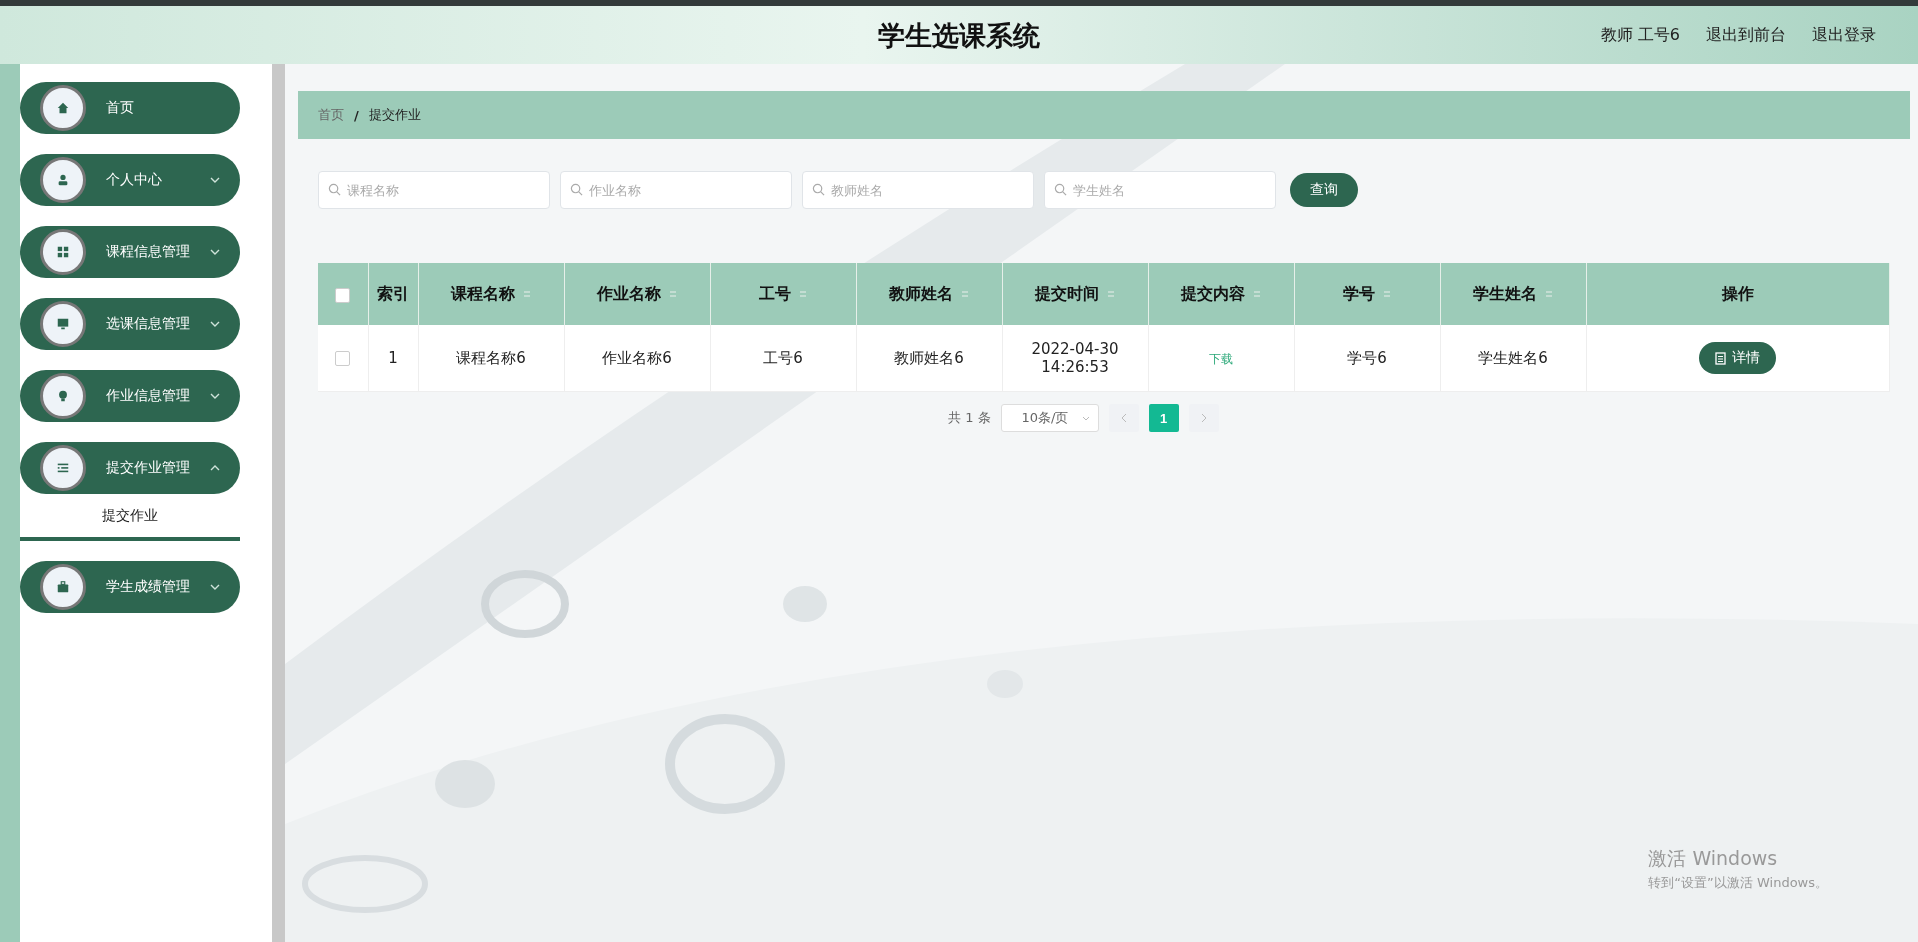 Image resolution: width=1918 pixels, height=942 pixels. Describe the element at coordinates (1160, 190) in the screenshot. I see `search-field: 学生姓名` at that location.